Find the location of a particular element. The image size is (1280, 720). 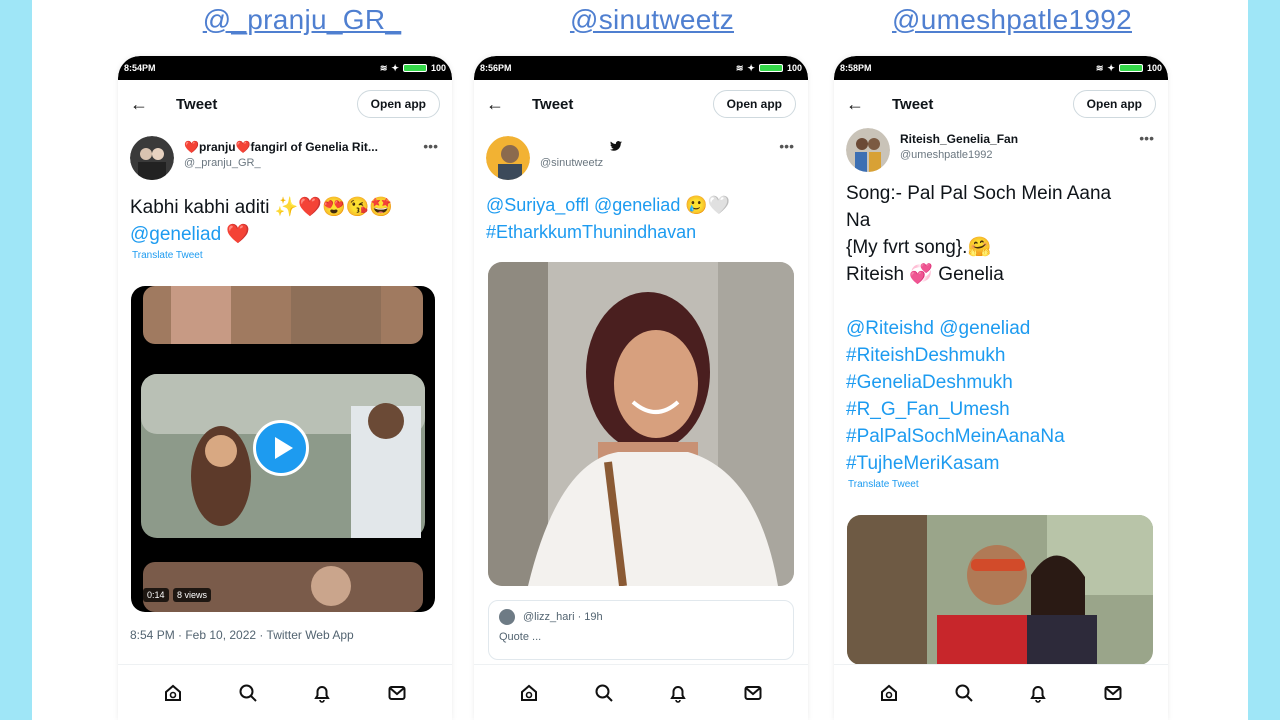

photo is located at coordinates (641, 424).